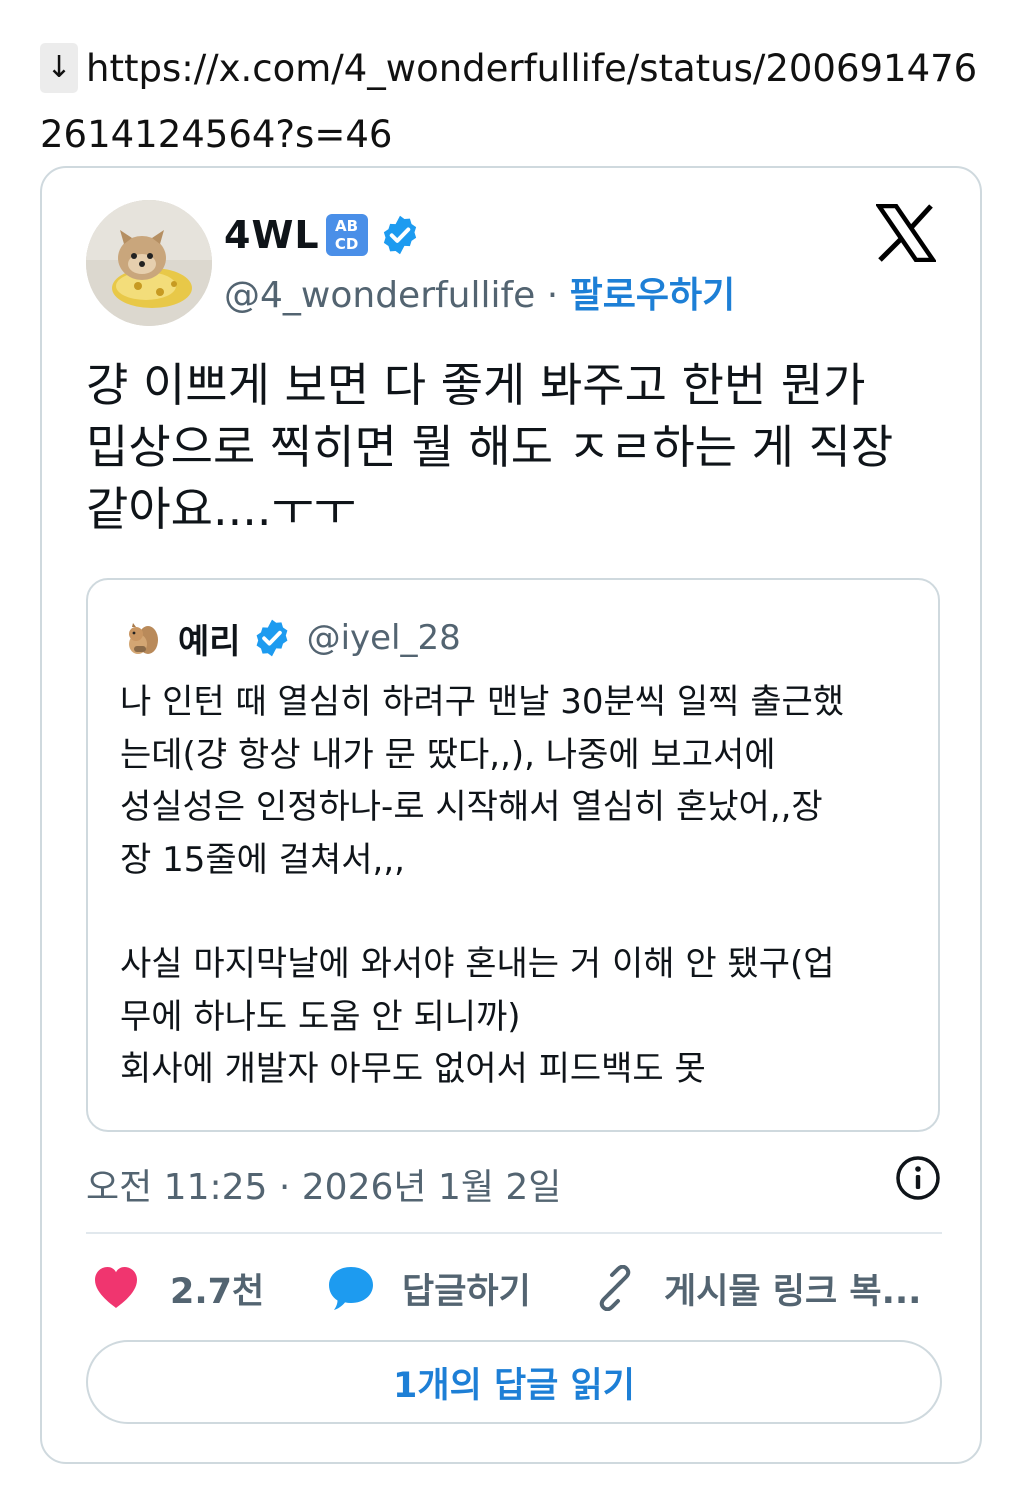 Image resolution: width=1024 pixels, height=1496 pixels. I want to click on abcd-emoji-bottom: CD, so click(346, 244).